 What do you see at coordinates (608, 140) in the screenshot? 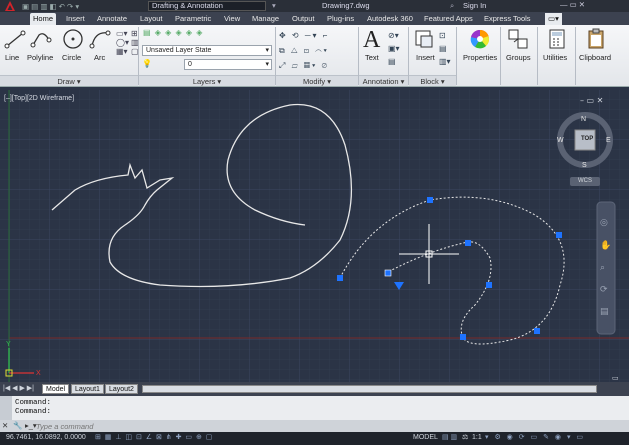
I see `compass-east: E` at bounding box center [608, 140].